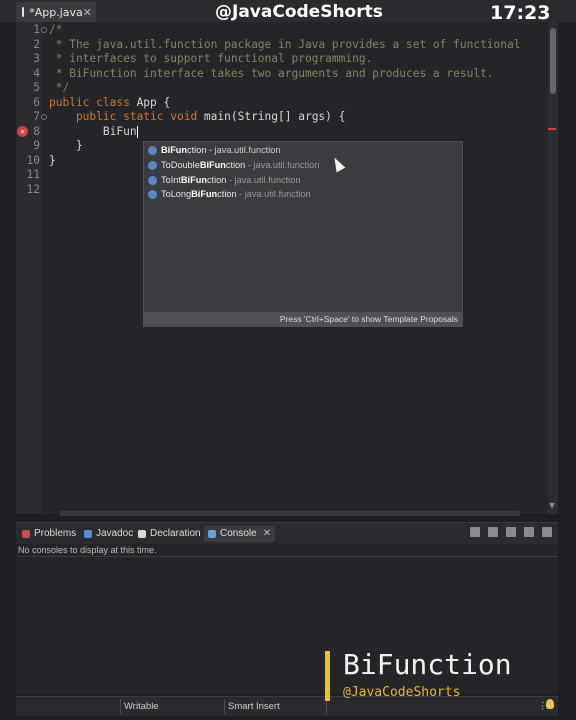 The height and width of the screenshot is (720, 576). I want to click on brand-subtitle: @JavaCodeShorts, so click(402, 692).